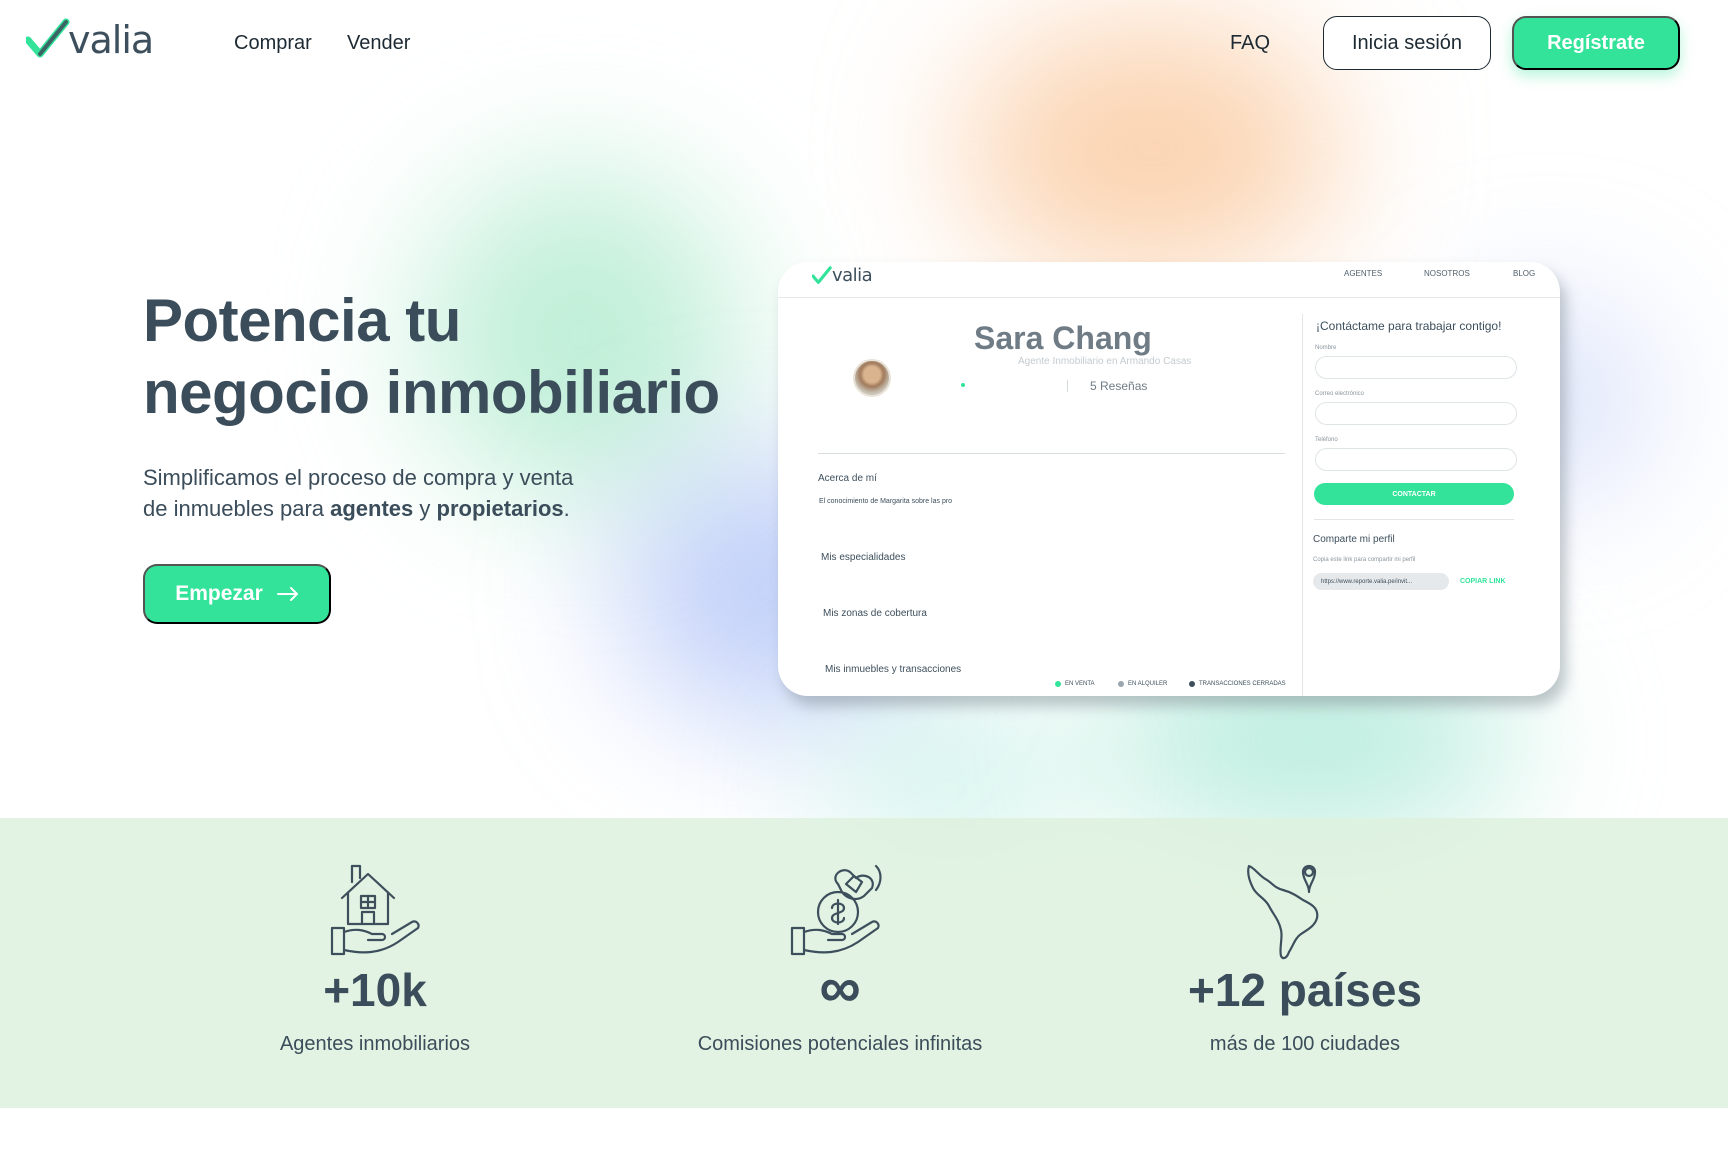 The height and width of the screenshot is (1173, 1728). Describe the element at coordinates (875, 613) in the screenshot. I see `mockup-coverage-heading: Mis zonas de cobertura` at that location.